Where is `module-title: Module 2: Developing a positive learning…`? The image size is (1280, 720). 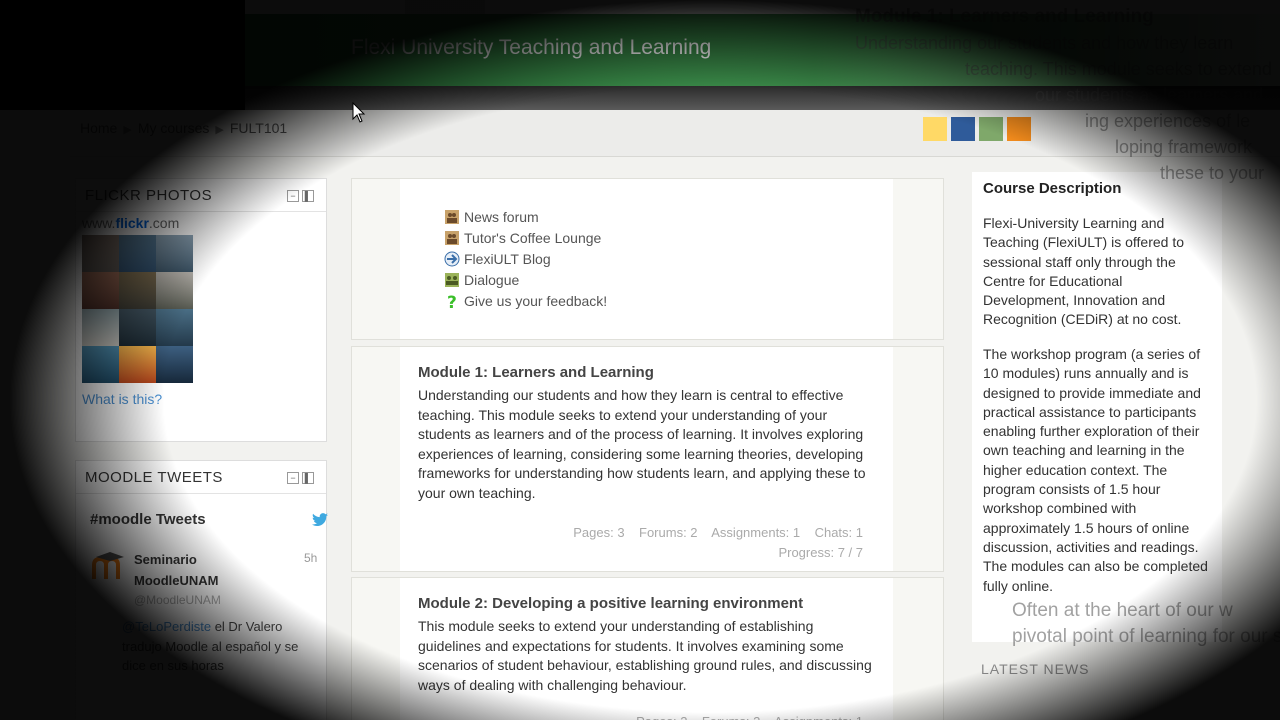
module-title: Module 2: Developing a positive learning… is located at coordinates (610, 603).